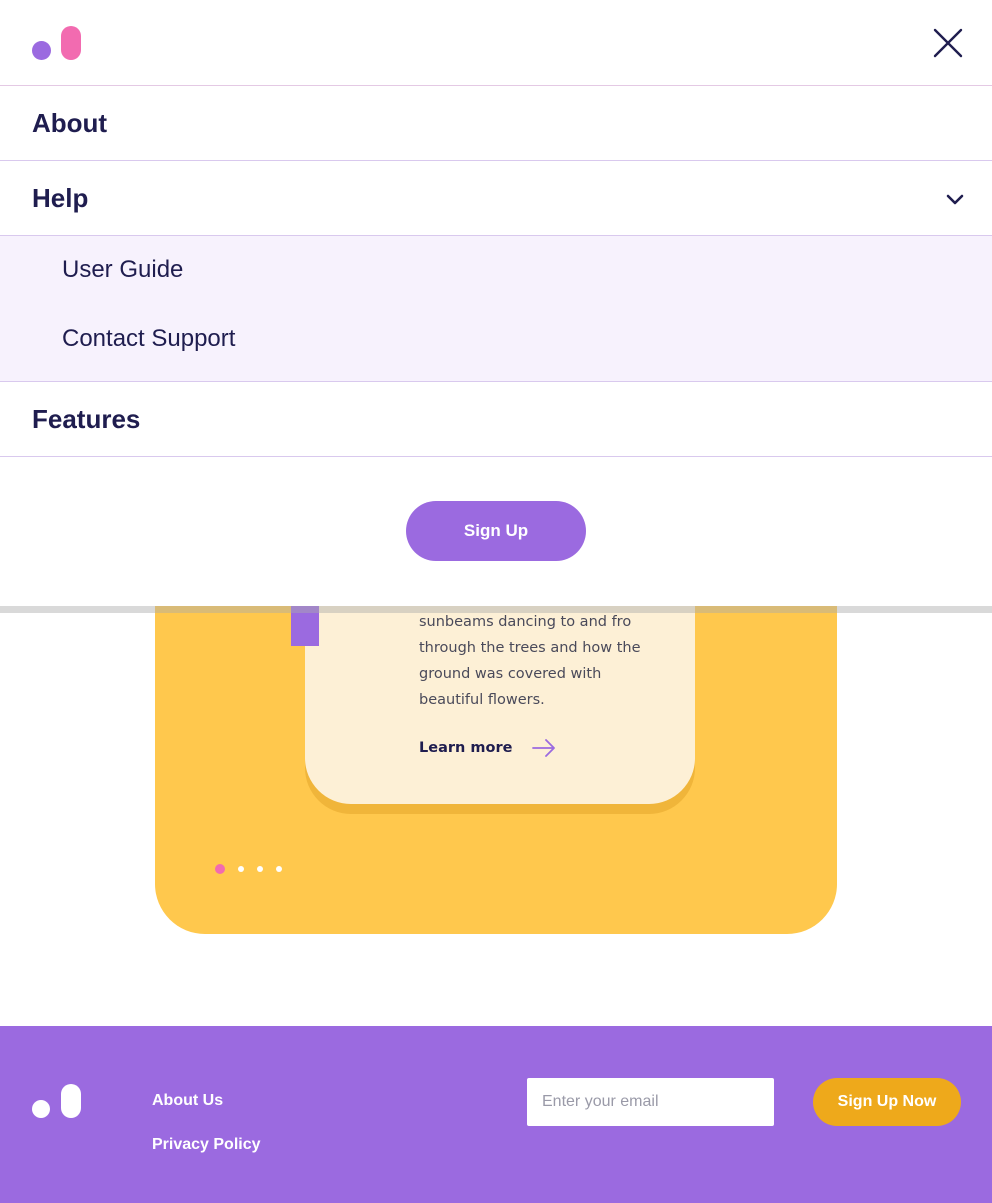  What do you see at coordinates (60, 198) in the screenshot?
I see `nav-item-label: Help` at bounding box center [60, 198].